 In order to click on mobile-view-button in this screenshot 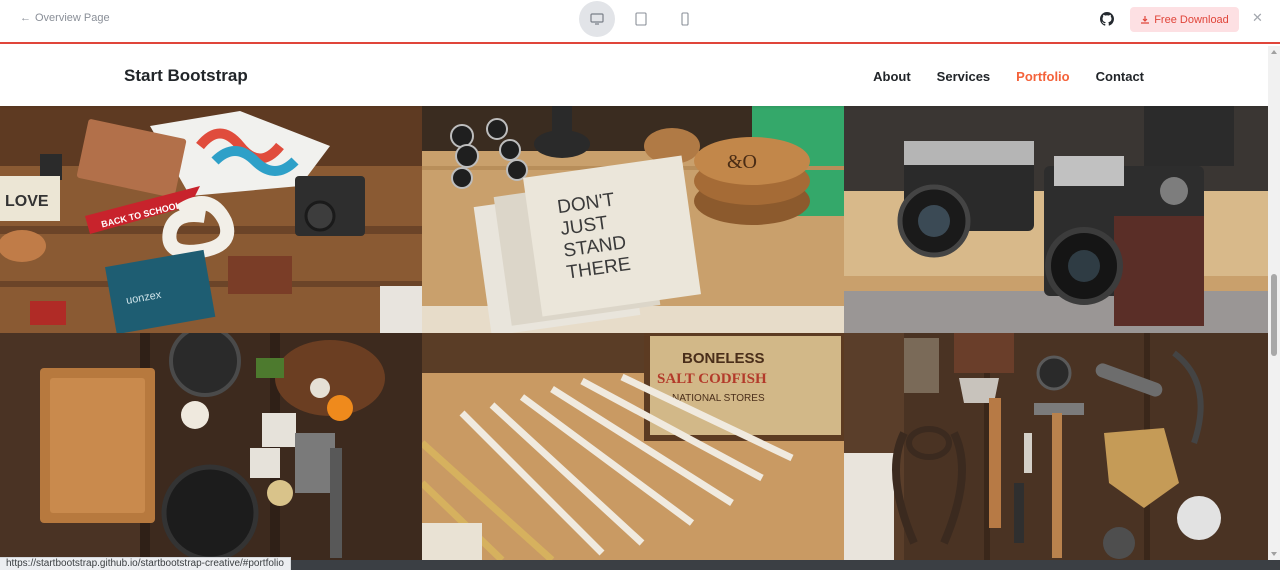, I will do `click(685, 19)`.